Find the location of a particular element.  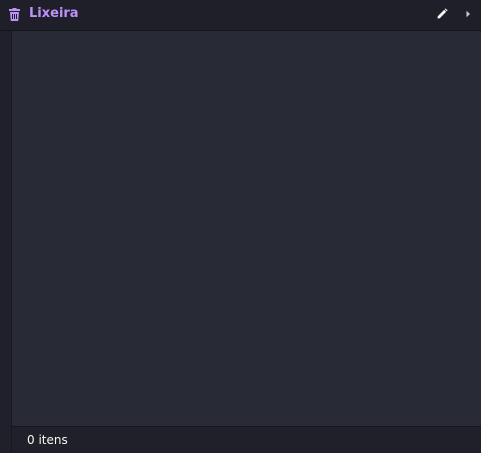

edit-button is located at coordinates (442, 14).